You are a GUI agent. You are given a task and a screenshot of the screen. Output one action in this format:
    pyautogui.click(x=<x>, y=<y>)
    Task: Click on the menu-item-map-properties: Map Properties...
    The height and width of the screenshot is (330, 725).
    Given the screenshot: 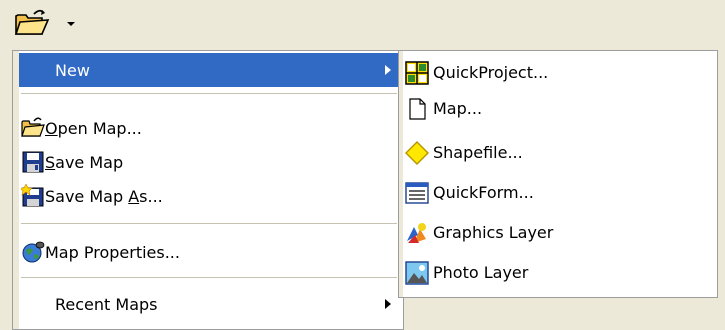 What is the action you would take?
    pyautogui.click(x=211, y=252)
    